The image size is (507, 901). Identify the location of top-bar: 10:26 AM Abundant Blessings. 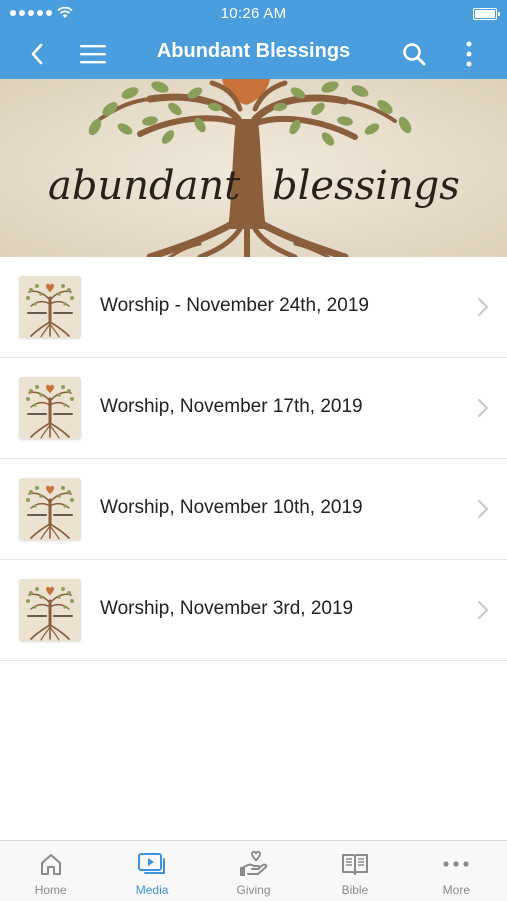
(253, 39).